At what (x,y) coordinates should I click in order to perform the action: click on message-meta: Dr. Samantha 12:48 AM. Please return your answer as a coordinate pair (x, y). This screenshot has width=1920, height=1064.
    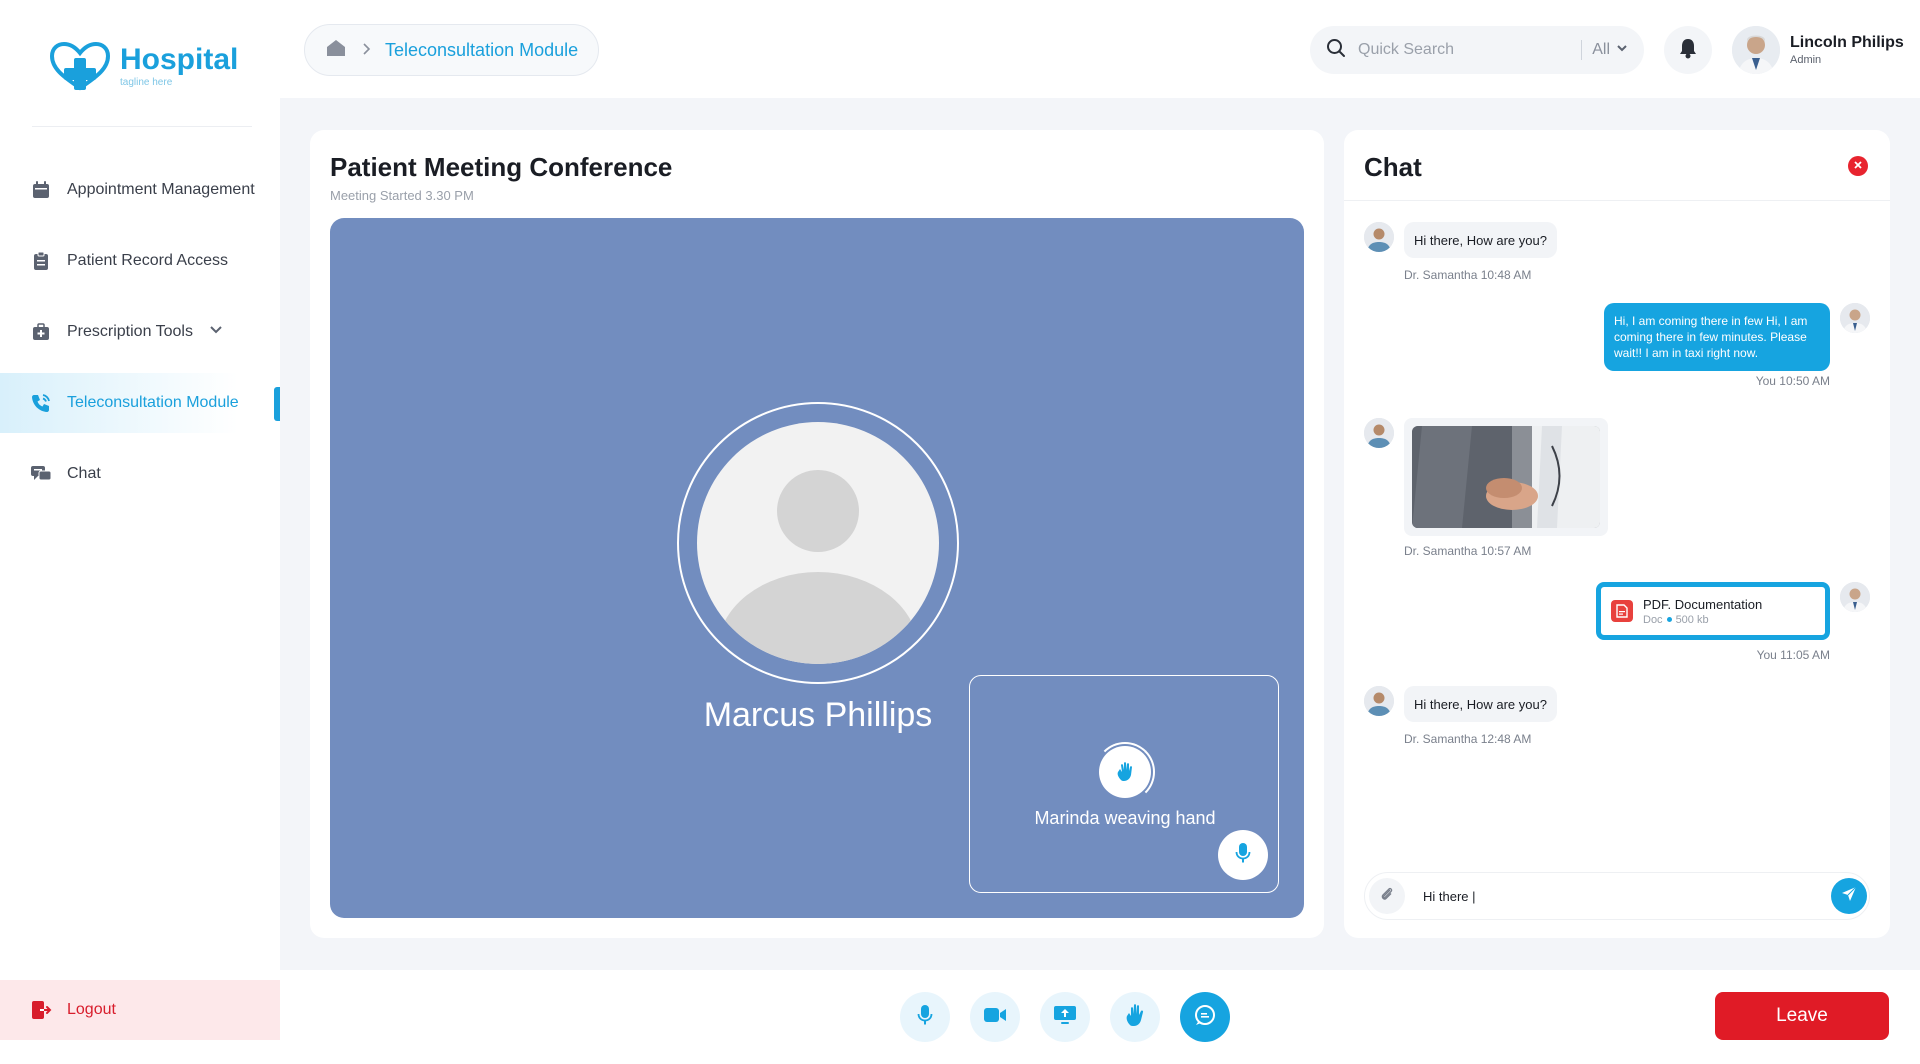
    Looking at the image, I should click on (1468, 739).